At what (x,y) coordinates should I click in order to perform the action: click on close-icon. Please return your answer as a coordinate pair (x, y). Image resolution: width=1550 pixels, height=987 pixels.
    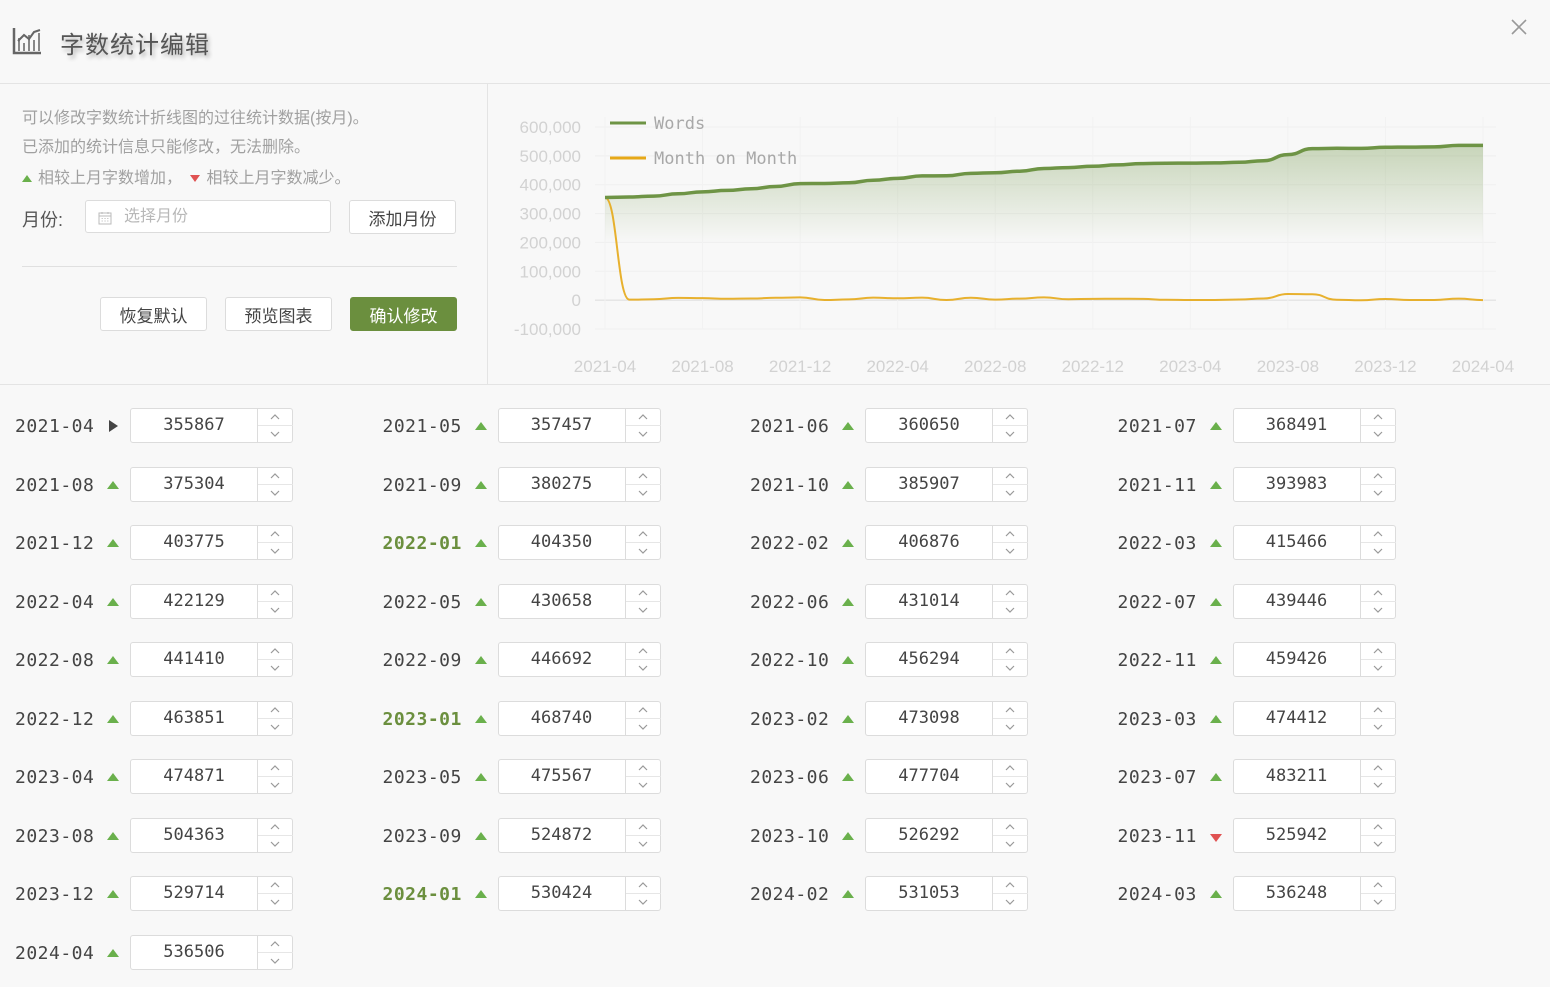
    Looking at the image, I should click on (1519, 27).